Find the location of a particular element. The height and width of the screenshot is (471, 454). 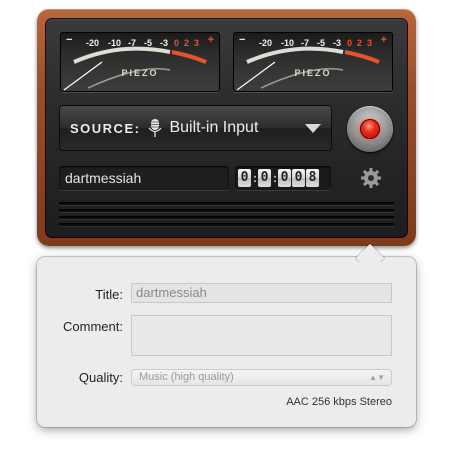

gear-icon is located at coordinates (371, 178).